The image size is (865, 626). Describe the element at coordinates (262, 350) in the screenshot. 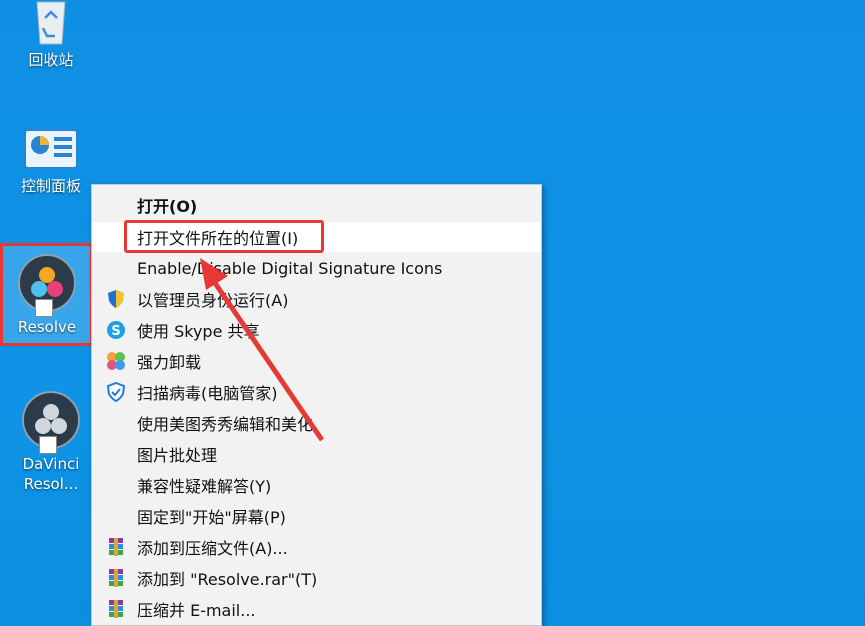

I see `annotation-arrow` at that location.